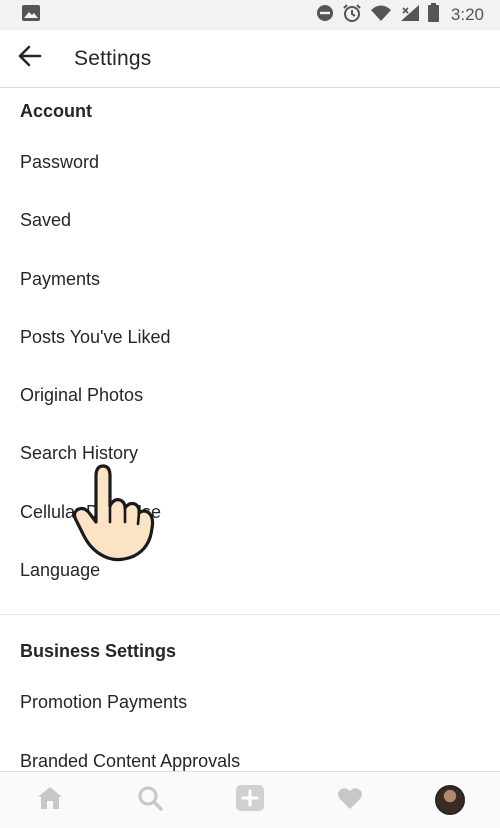 Image resolution: width=500 pixels, height=828 pixels. I want to click on nav-activity-button, so click(350, 800).